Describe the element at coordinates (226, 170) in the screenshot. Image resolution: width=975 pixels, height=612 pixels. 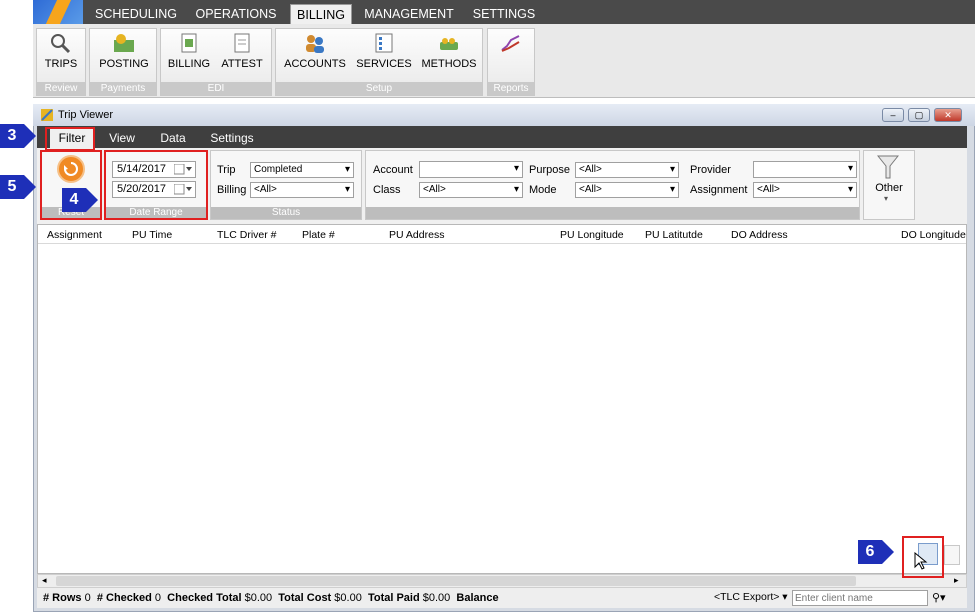
I see `trip-label: Trip` at that location.